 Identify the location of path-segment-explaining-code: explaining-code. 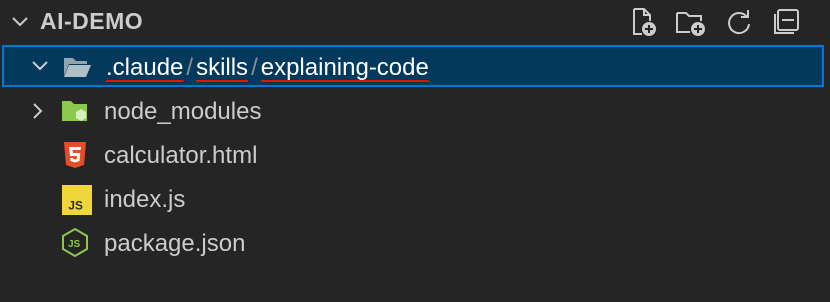
(344, 67).